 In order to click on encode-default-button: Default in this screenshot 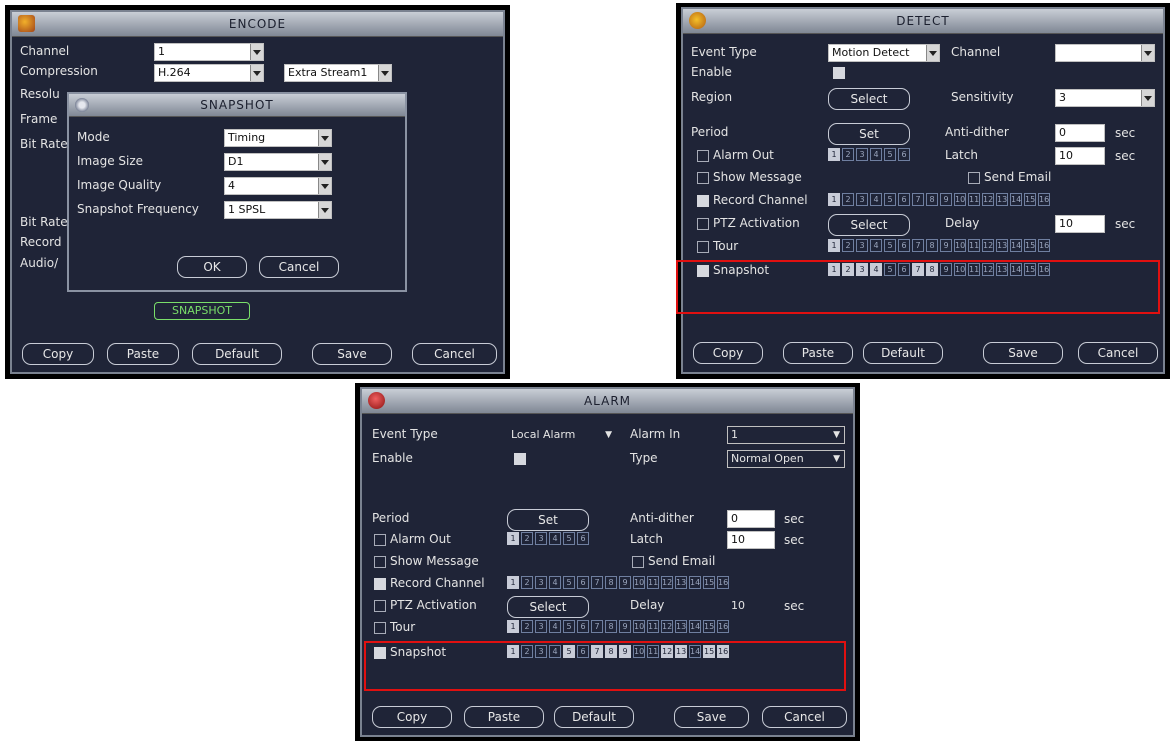, I will do `click(237, 354)`.